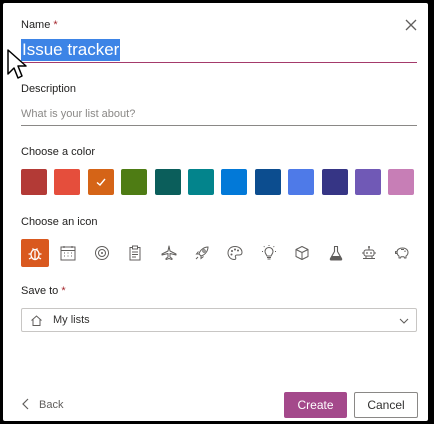 This screenshot has width=434, height=424. What do you see at coordinates (71, 320) in the screenshot?
I see `save-to-value: My lists` at bounding box center [71, 320].